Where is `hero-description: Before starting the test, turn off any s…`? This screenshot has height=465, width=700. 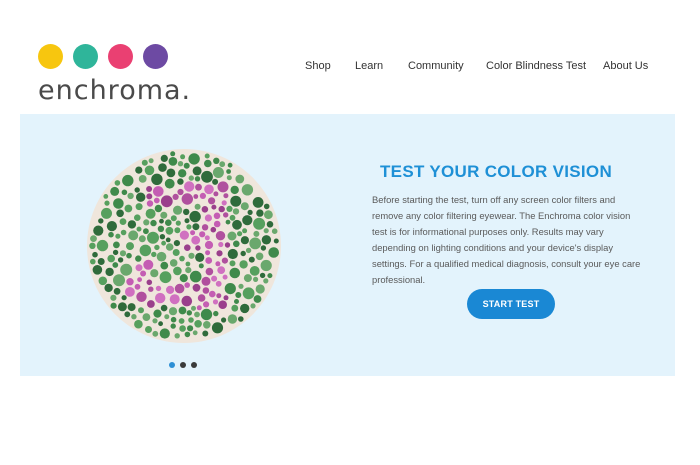
hero-description: Before starting the test, turn off any s… is located at coordinates (506, 240).